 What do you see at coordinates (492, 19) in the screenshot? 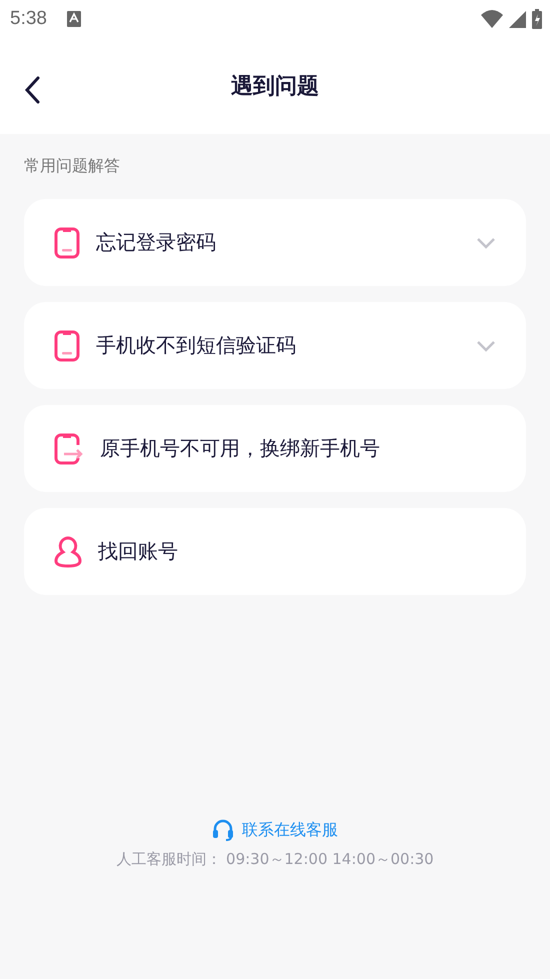
I see `wifi-icon` at bounding box center [492, 19].